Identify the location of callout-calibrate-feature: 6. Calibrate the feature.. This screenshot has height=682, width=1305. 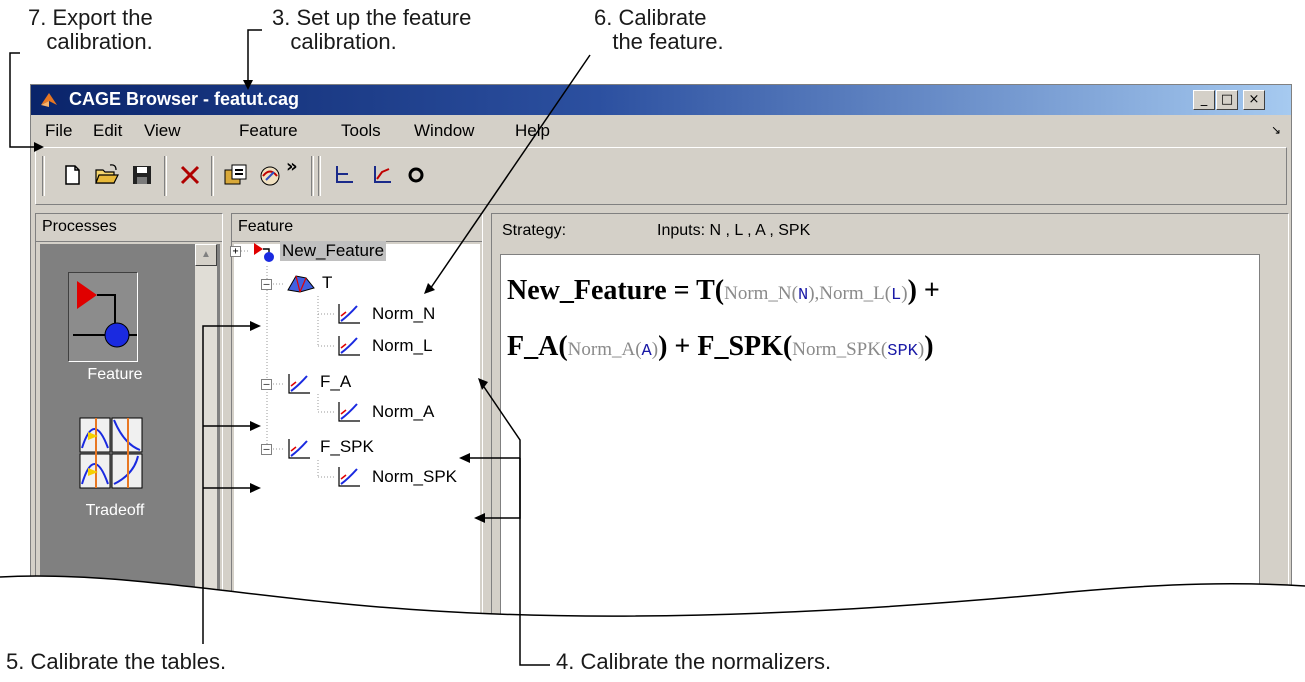
(659, 29).